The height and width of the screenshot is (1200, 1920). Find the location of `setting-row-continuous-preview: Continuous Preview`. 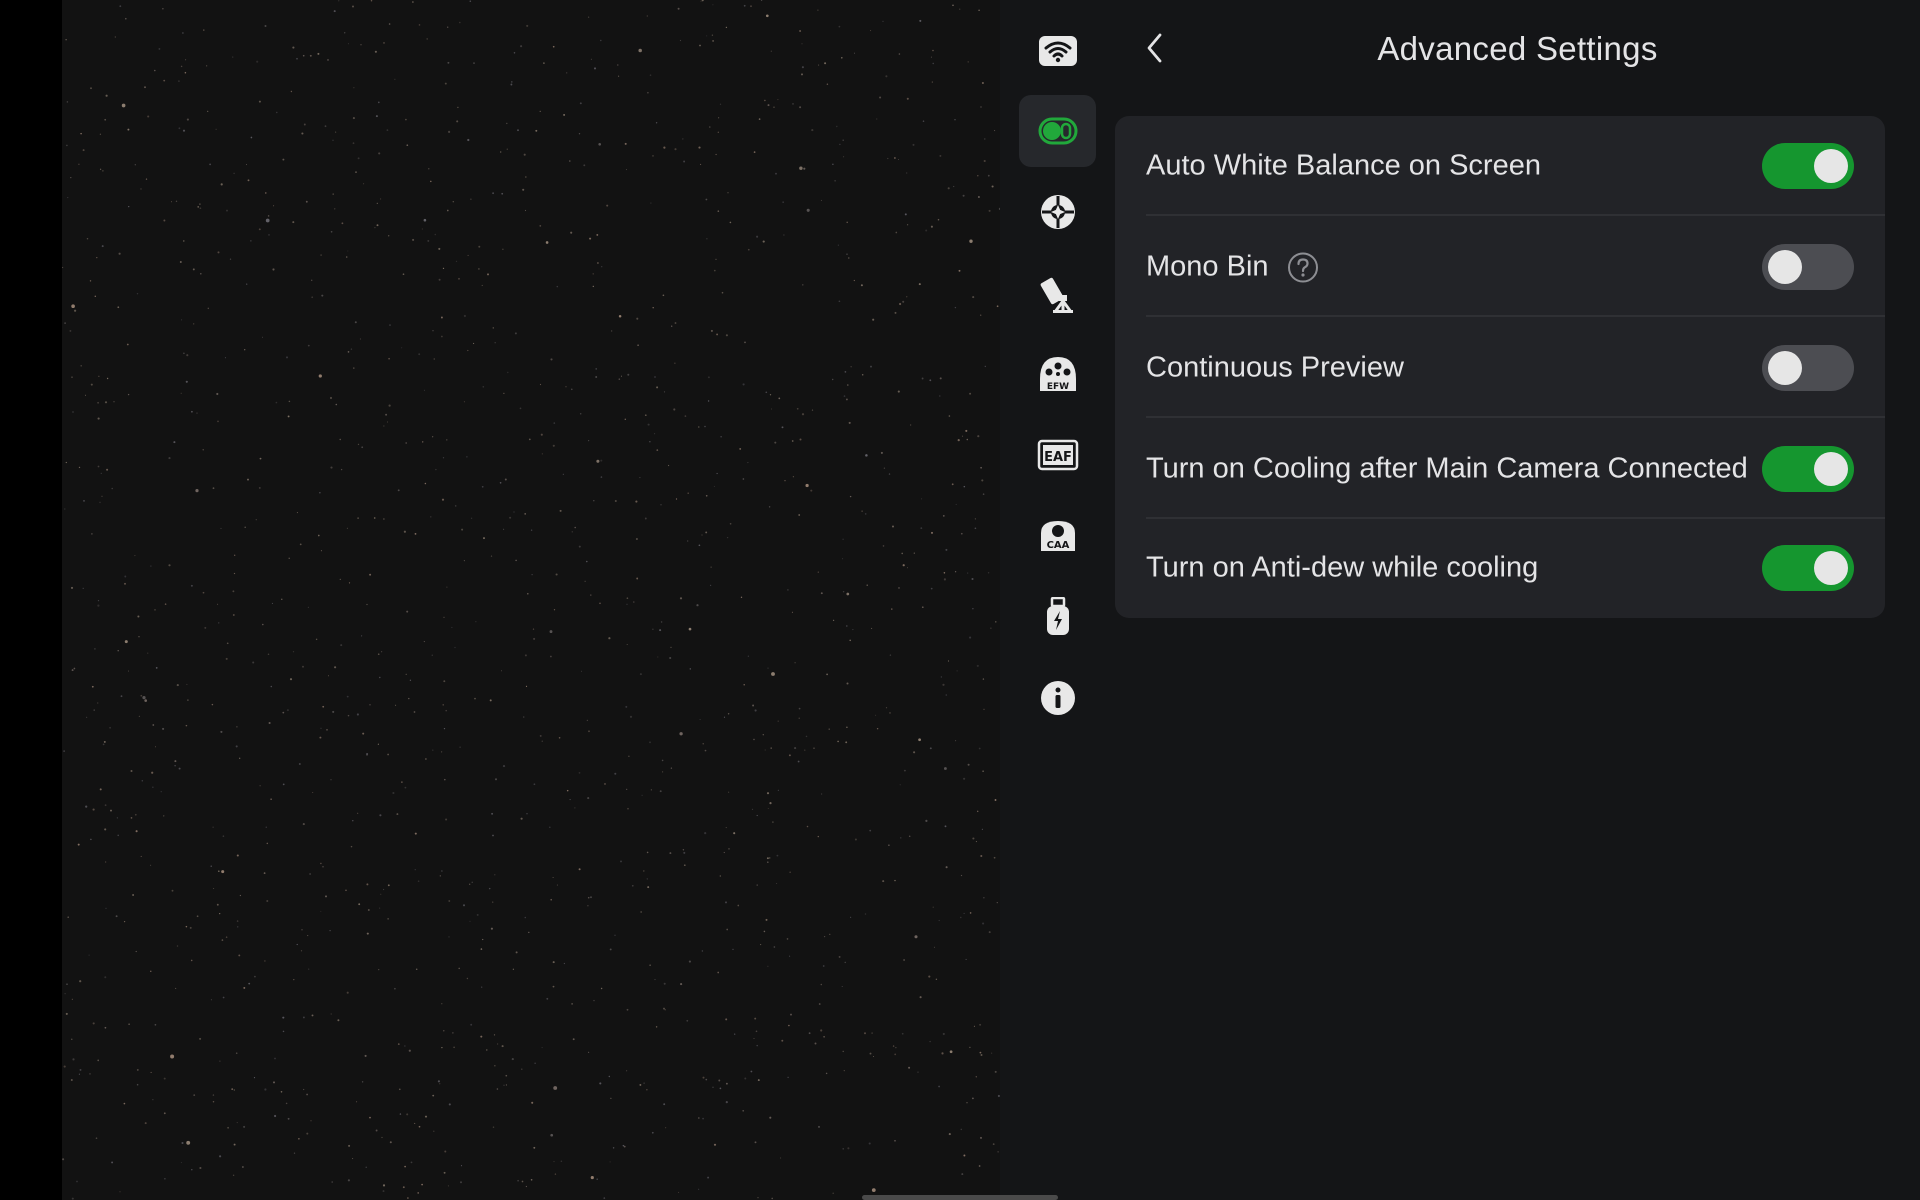

setting-row-continuous-preview: Continuous Preview is located at coordinates (1500, 368).